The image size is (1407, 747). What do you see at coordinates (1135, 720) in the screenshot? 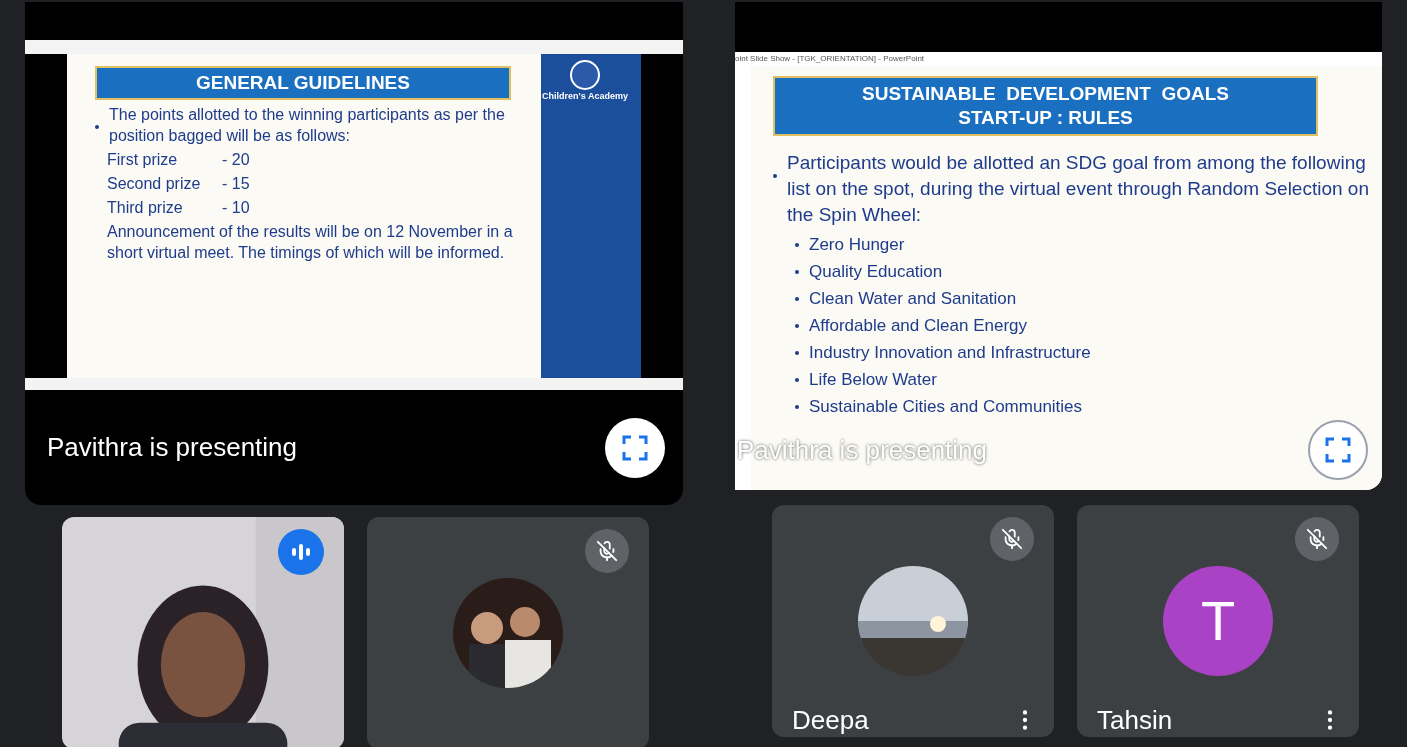
I see `participant-name: Tahsin` at bounding box center [1135, 720].